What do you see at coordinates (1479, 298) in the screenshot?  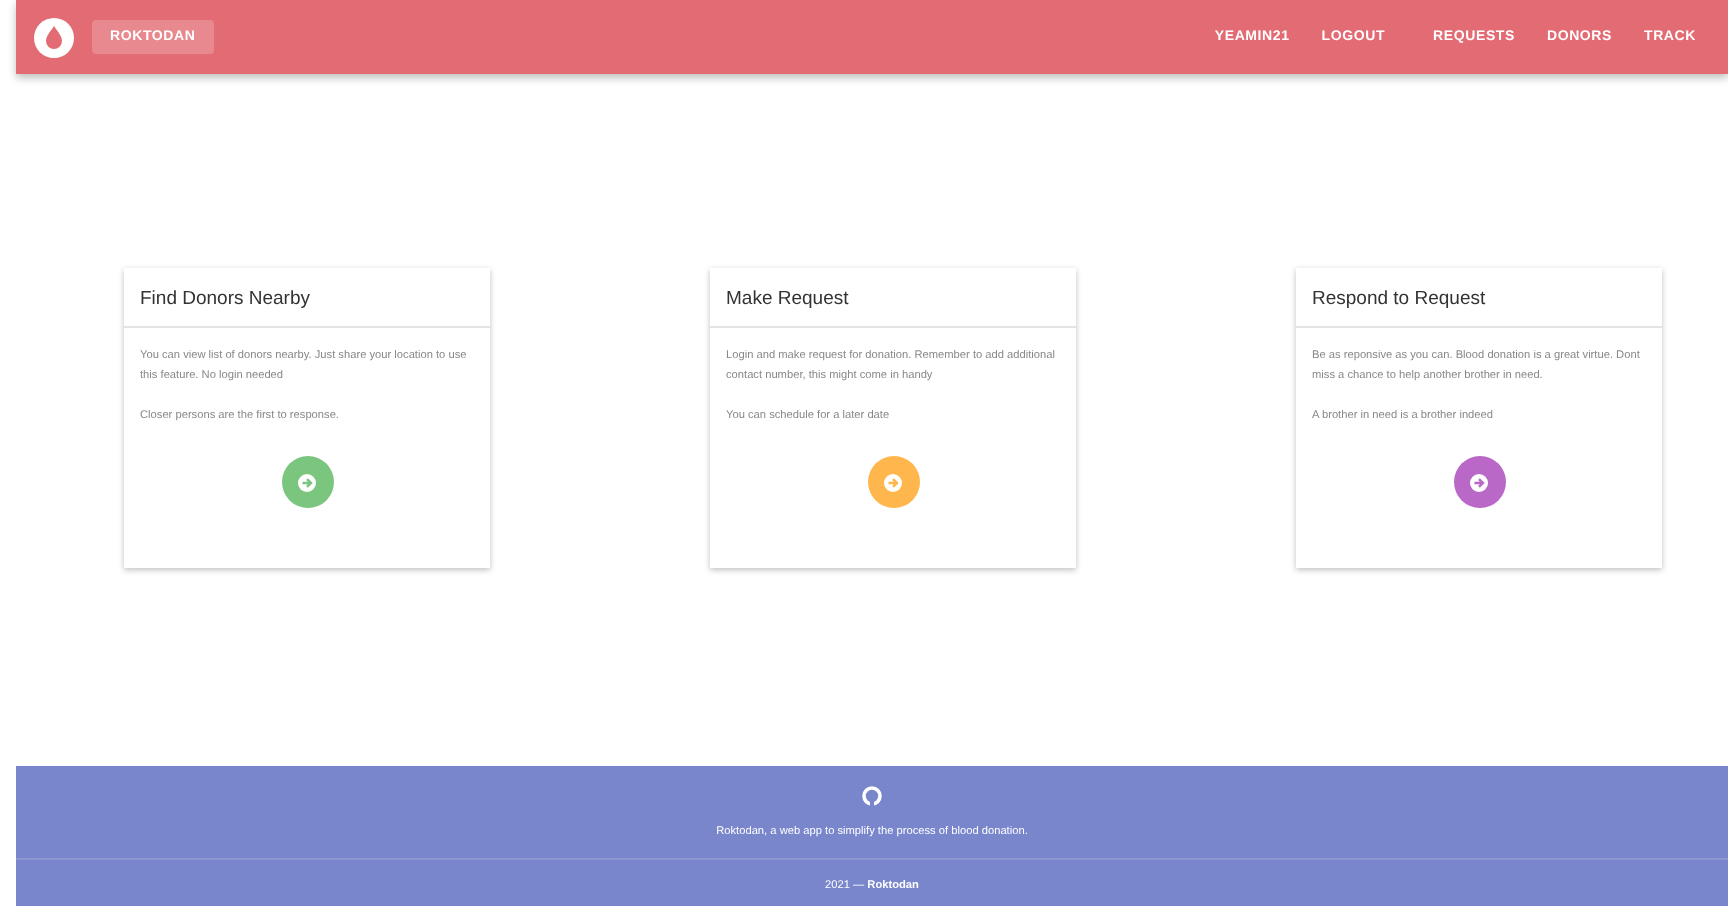 I see `card-title: Respond to Request` at bounding box center [1479, 298].